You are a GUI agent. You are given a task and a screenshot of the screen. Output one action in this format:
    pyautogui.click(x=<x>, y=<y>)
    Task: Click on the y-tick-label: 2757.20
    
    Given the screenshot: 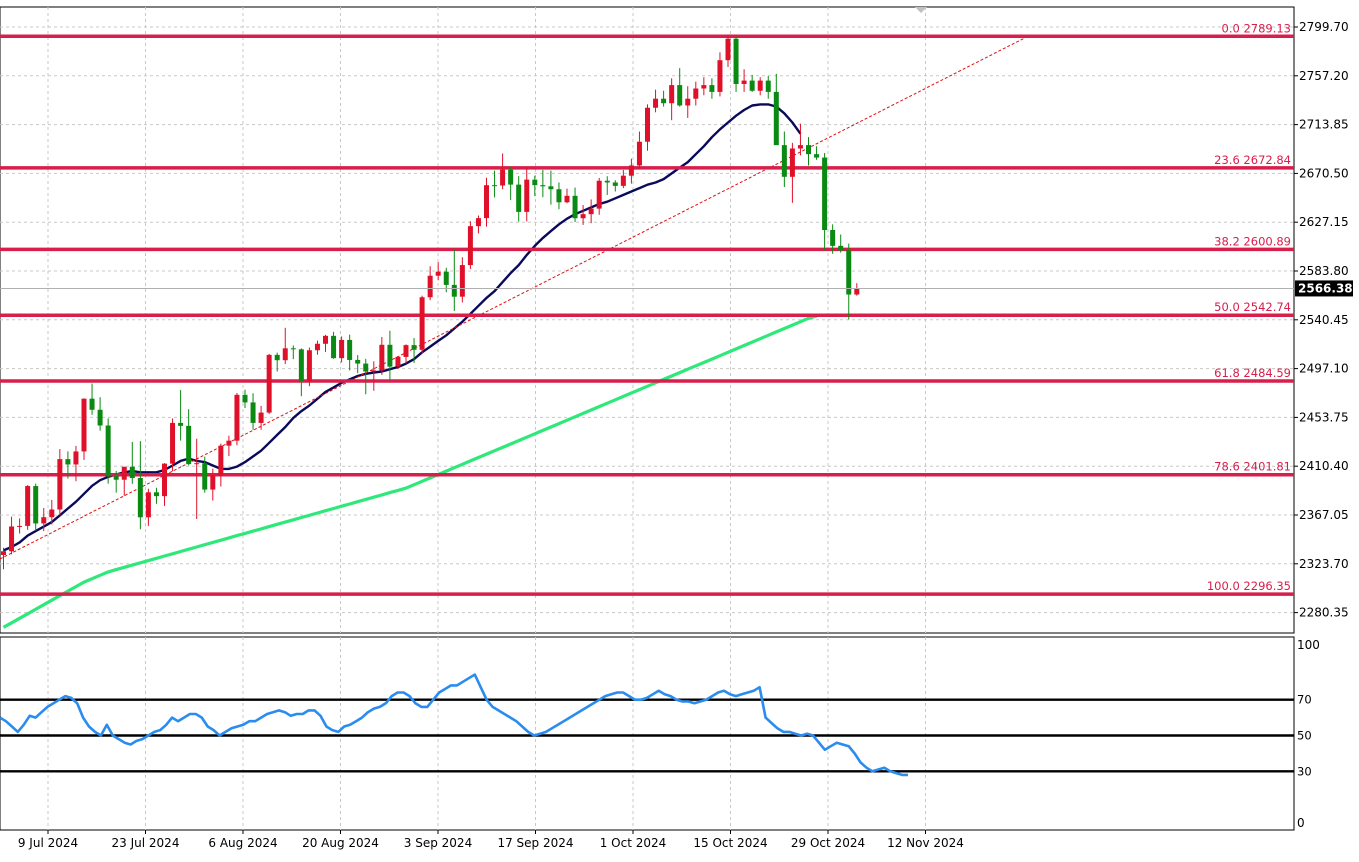 What is the action you would take?
    pyautogui.click(x=1324, y=76)
    